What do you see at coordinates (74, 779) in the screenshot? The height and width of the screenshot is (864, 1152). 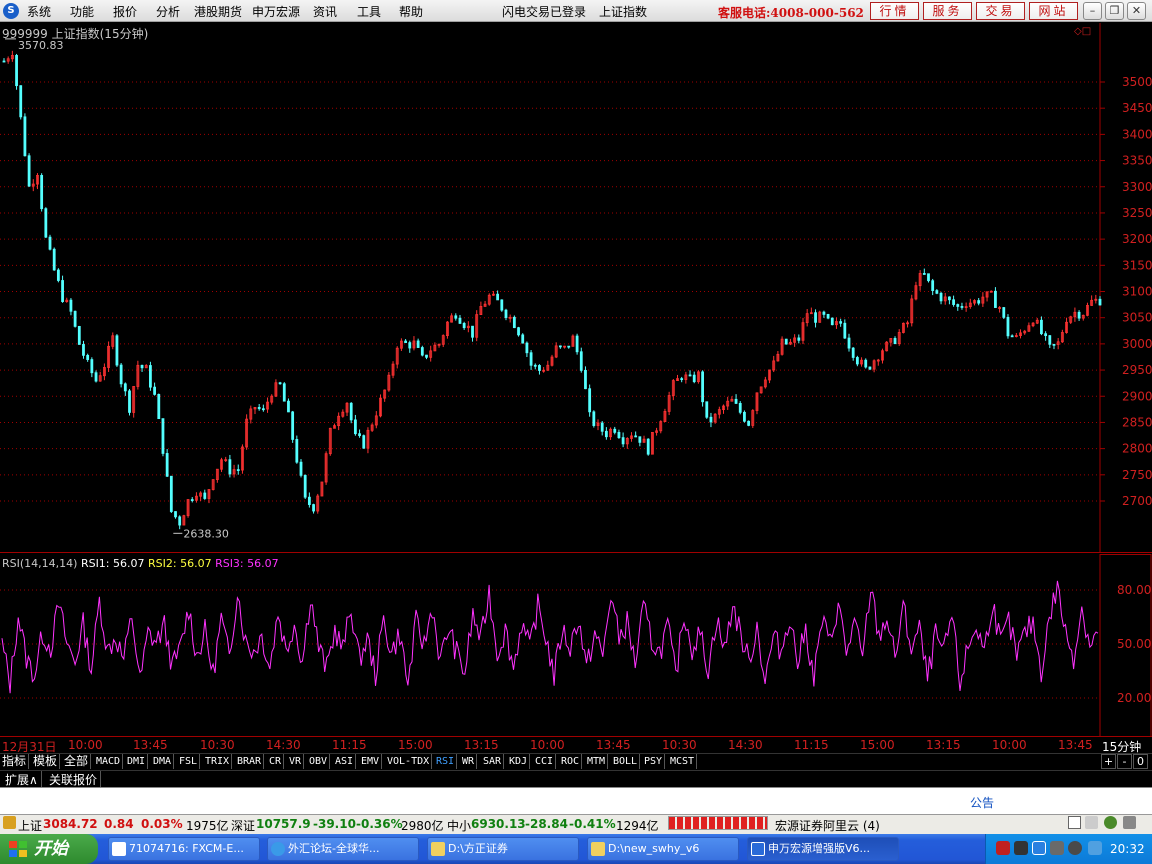 I see `tab-related-quotes: 关联报价` at bounding box center [74, 779].